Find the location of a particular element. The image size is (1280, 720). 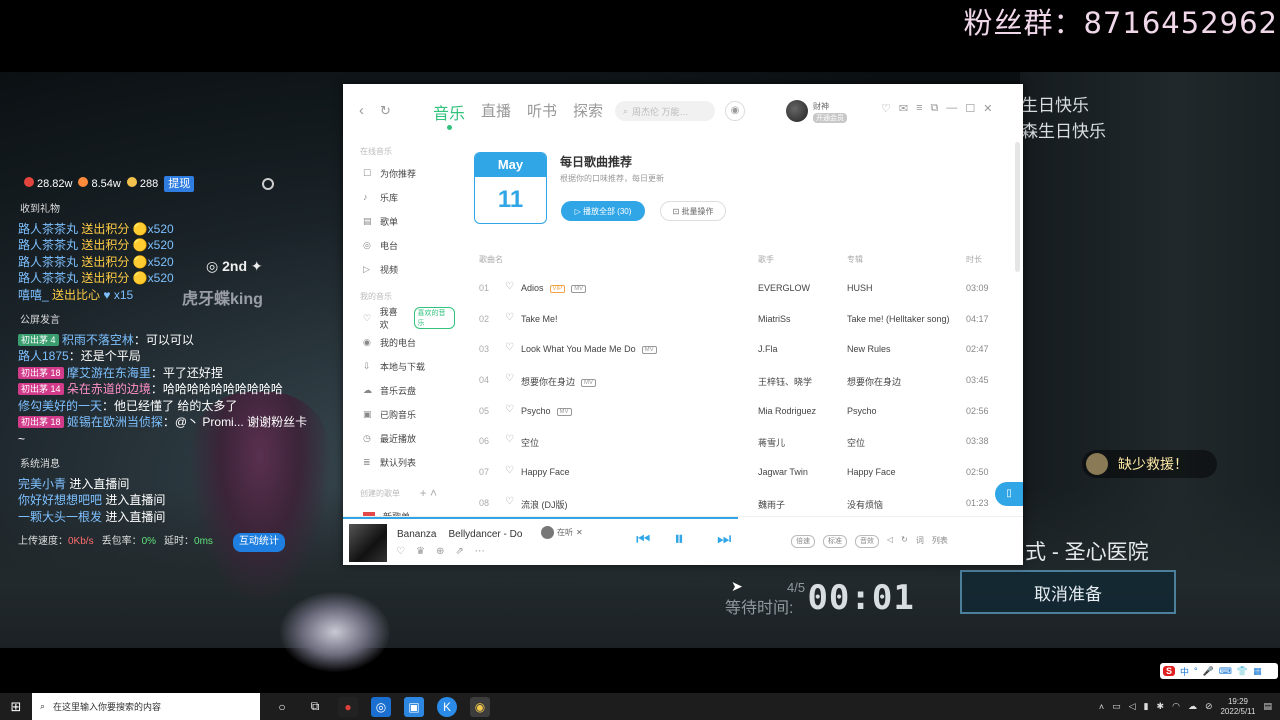

pause-icon: ⏸ is located at coordinates (679, 539).